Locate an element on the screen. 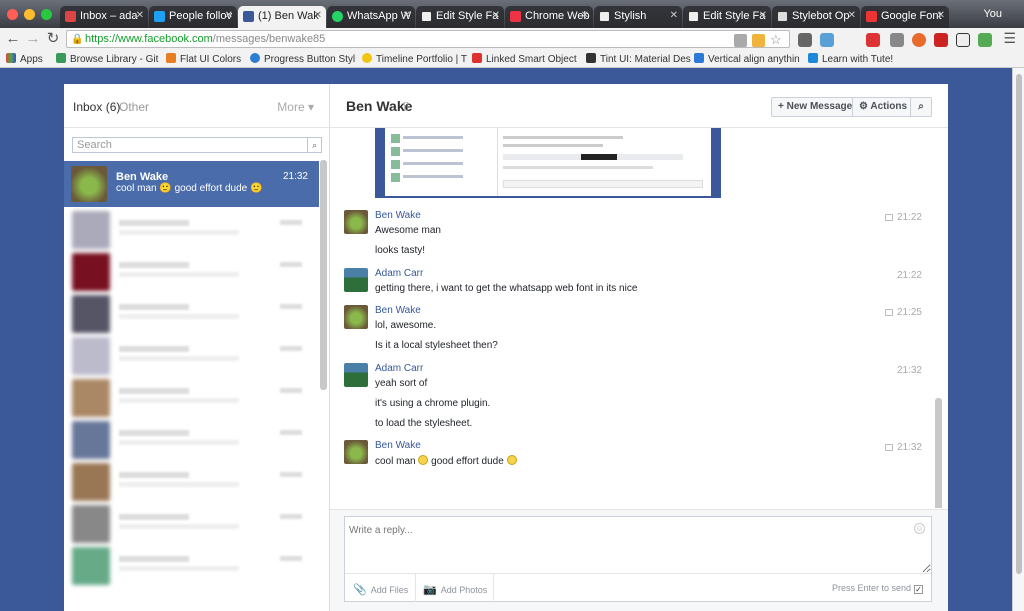 The height and width of the screenshot is (611, 1024). tab-facebook: (1) Ben Wak ✕ is located at coordinates (282, 17).